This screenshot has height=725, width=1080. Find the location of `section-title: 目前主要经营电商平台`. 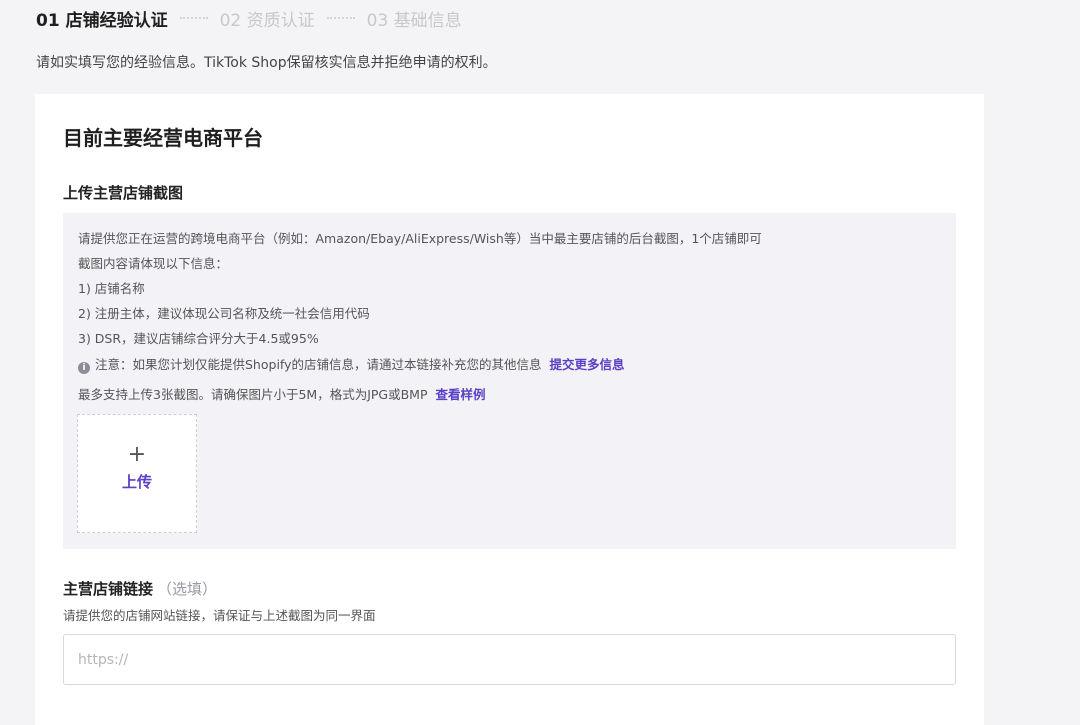

section-title: 目前主要经营电商平台 is located at coordinates (163, 138).